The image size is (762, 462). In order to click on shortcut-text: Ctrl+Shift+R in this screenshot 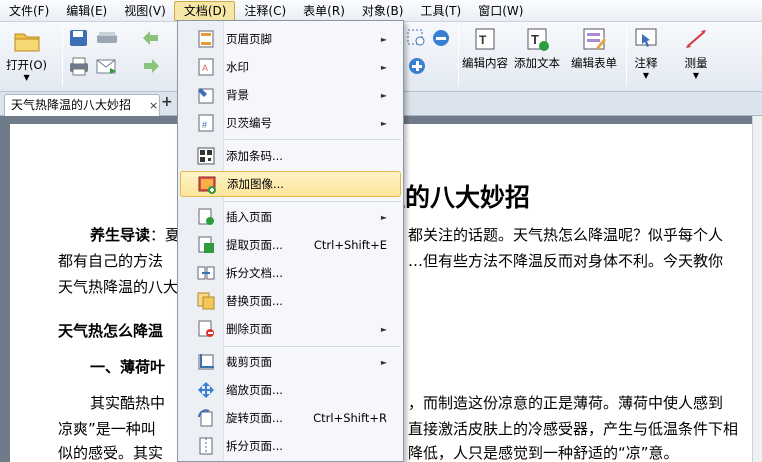, I will do `click(350, 418)`.